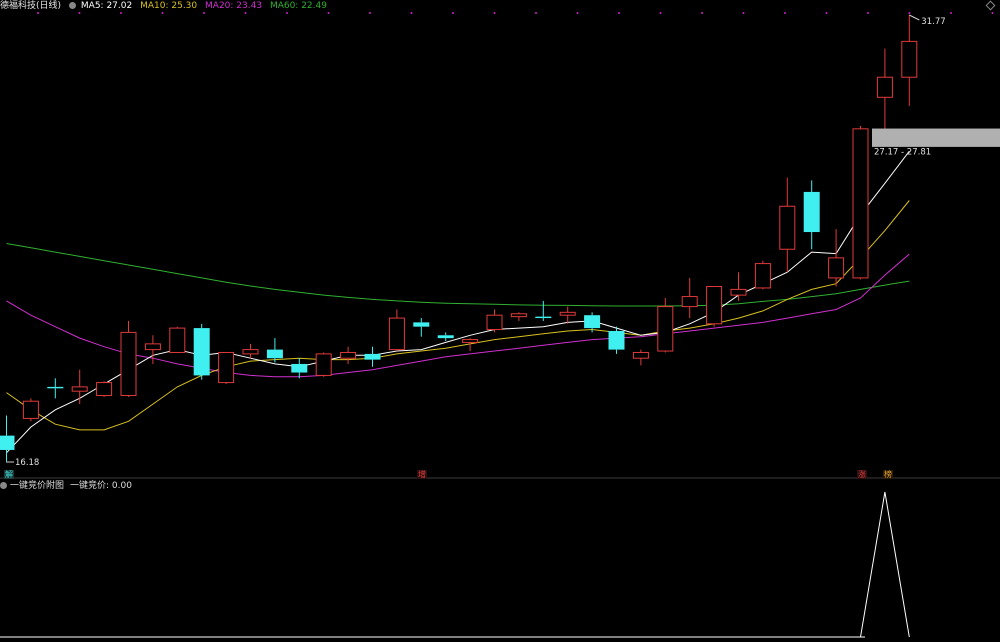  I want to click on marker-unlock: 解, so click(9, 474).